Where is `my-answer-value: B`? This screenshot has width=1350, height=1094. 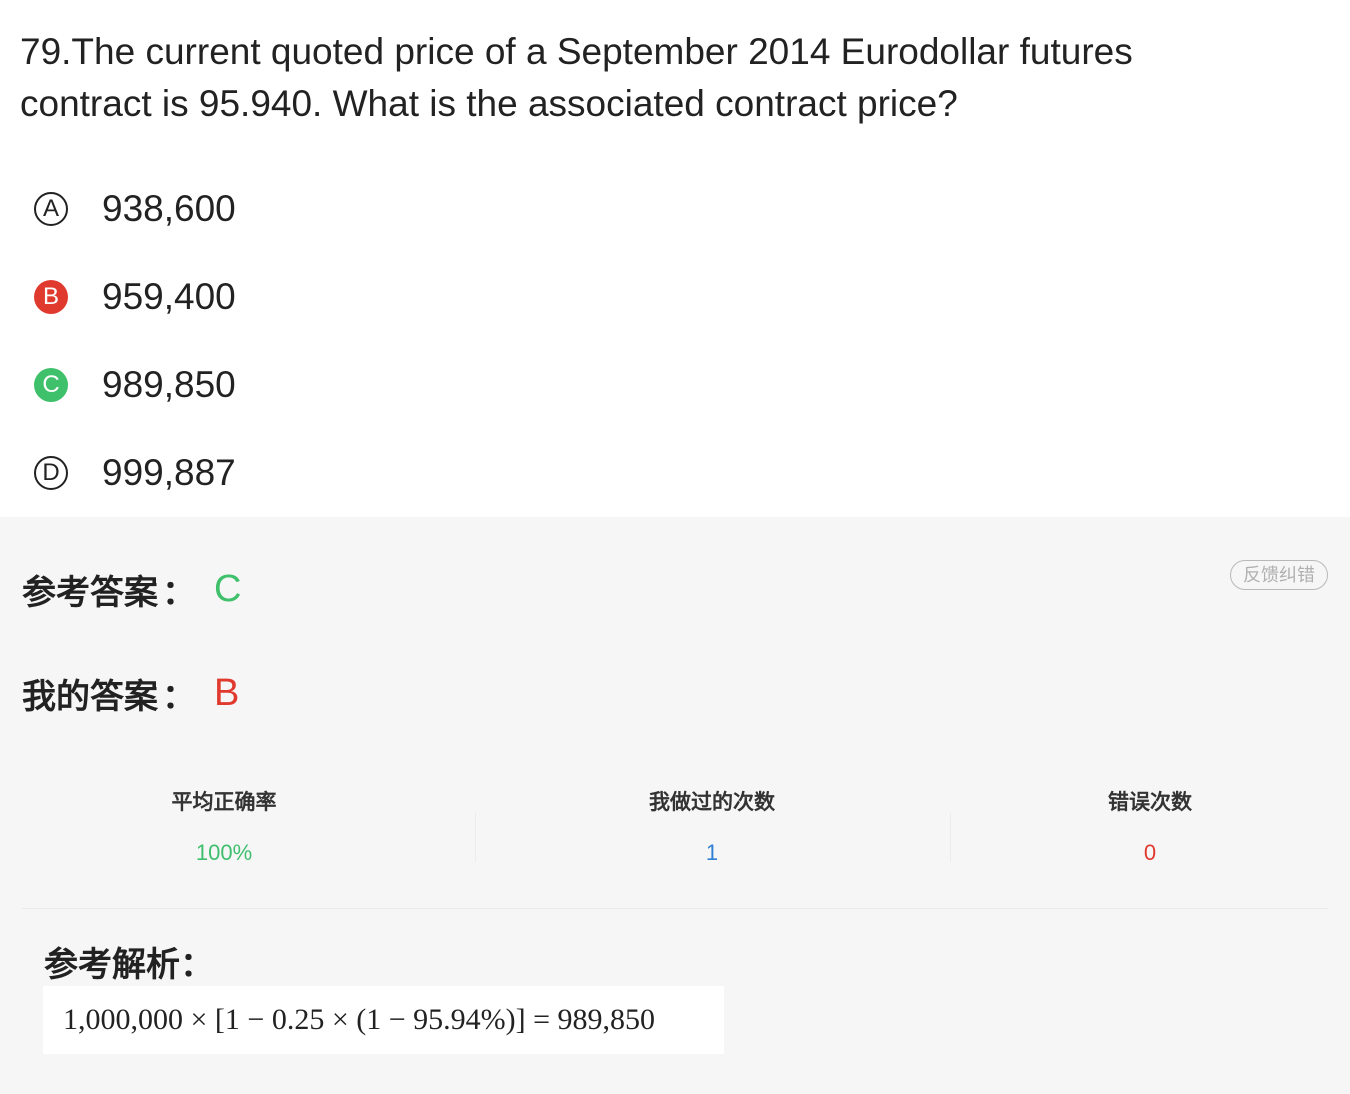 my-answer-value: B is located at coordinates (227, 693).